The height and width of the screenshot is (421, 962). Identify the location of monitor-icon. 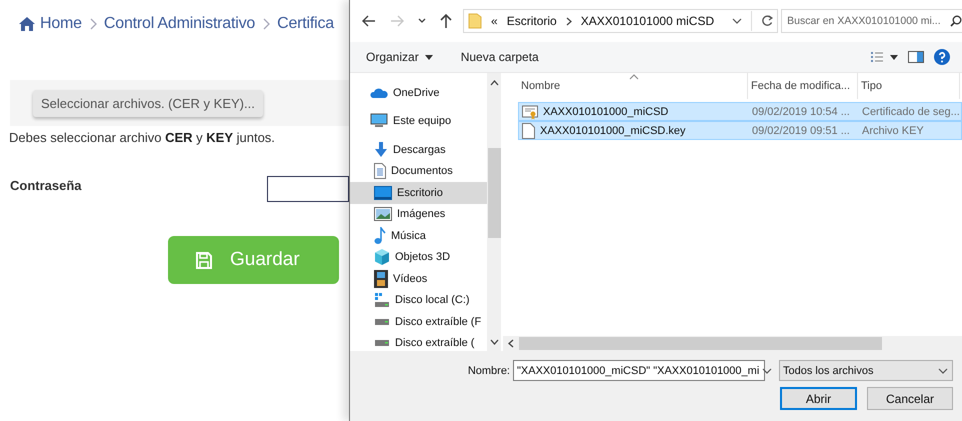
(379, 121).